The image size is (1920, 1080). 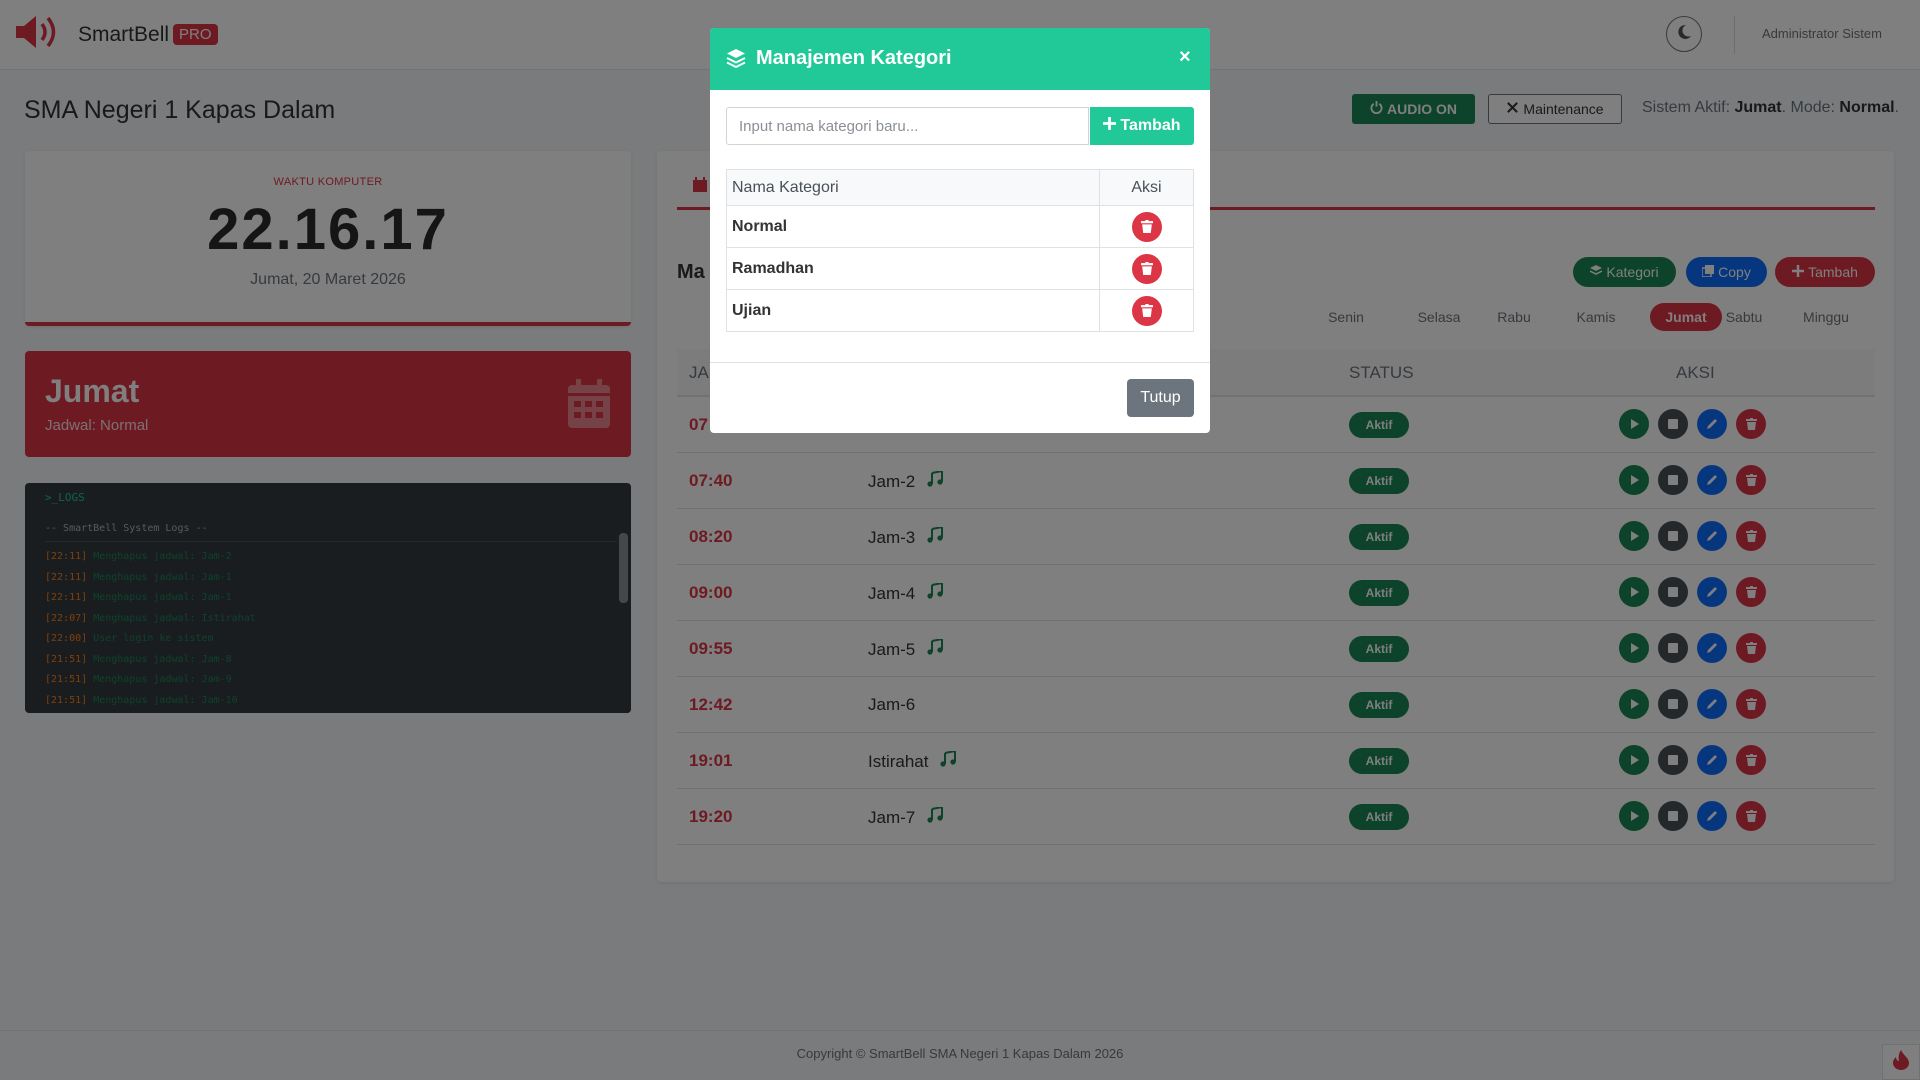 What do you see at coordinates (1110, 126) in the screenshot?
I see `plus-icon` at bounding box center [1110, 126].